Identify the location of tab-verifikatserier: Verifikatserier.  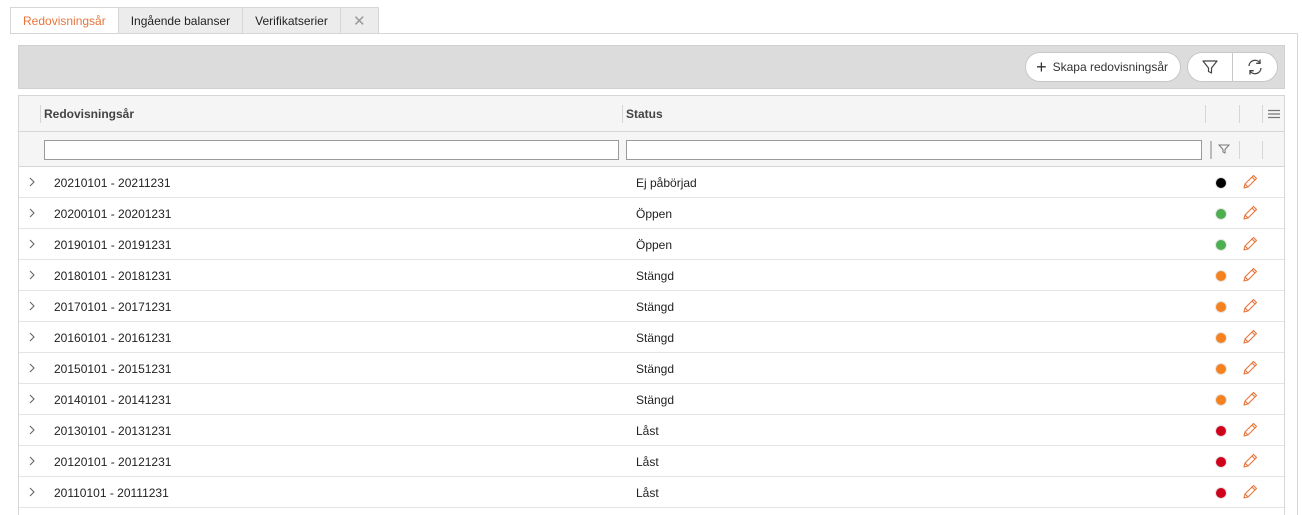
(292, 20).